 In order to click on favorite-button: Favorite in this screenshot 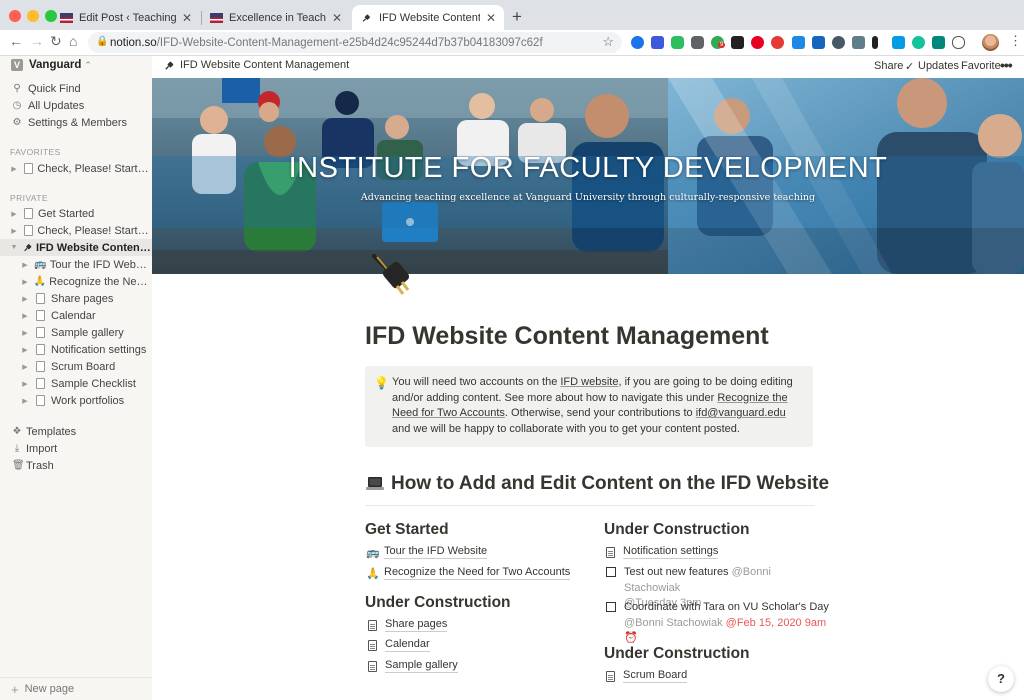, I will do `click(981, 66)`.